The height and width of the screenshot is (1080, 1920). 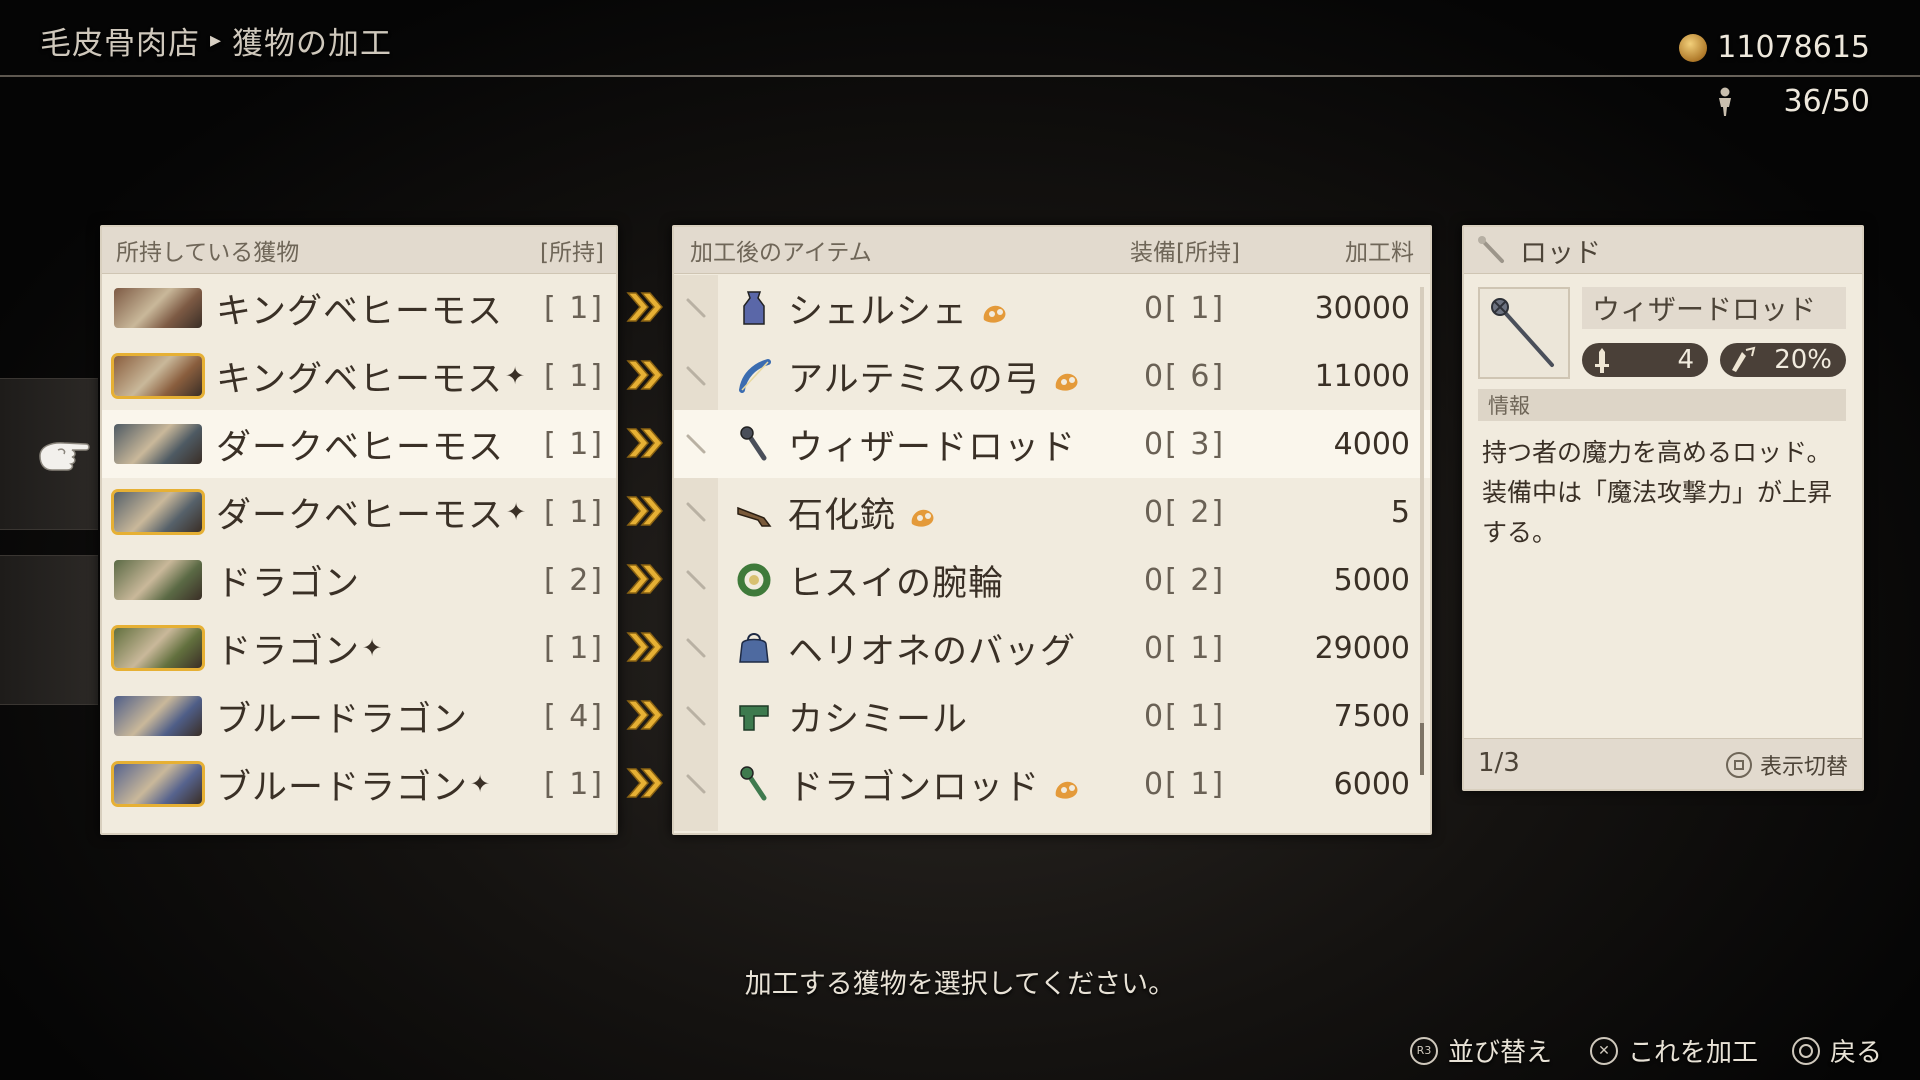 I want to click on breadcrumb-shop: 毛皮骨肉店, so click(x=120, y=44).